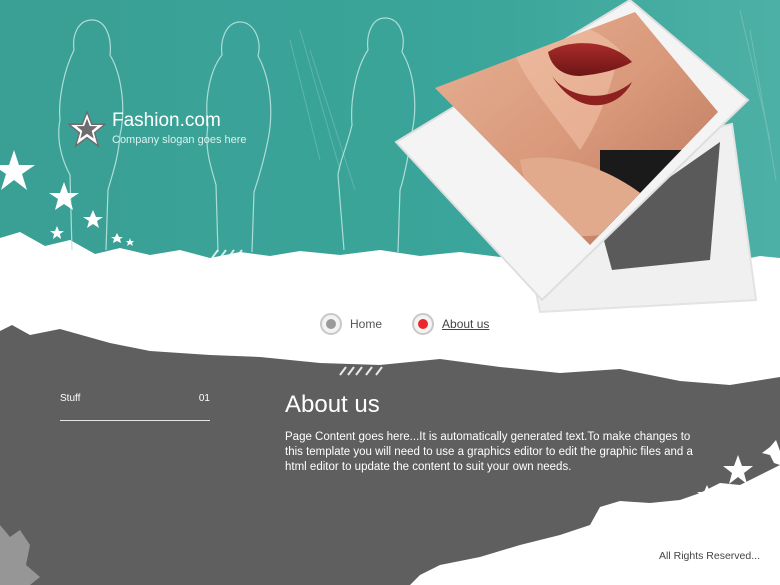  I want to click on sidebar-item: Stuff 01, so click(135, 407).